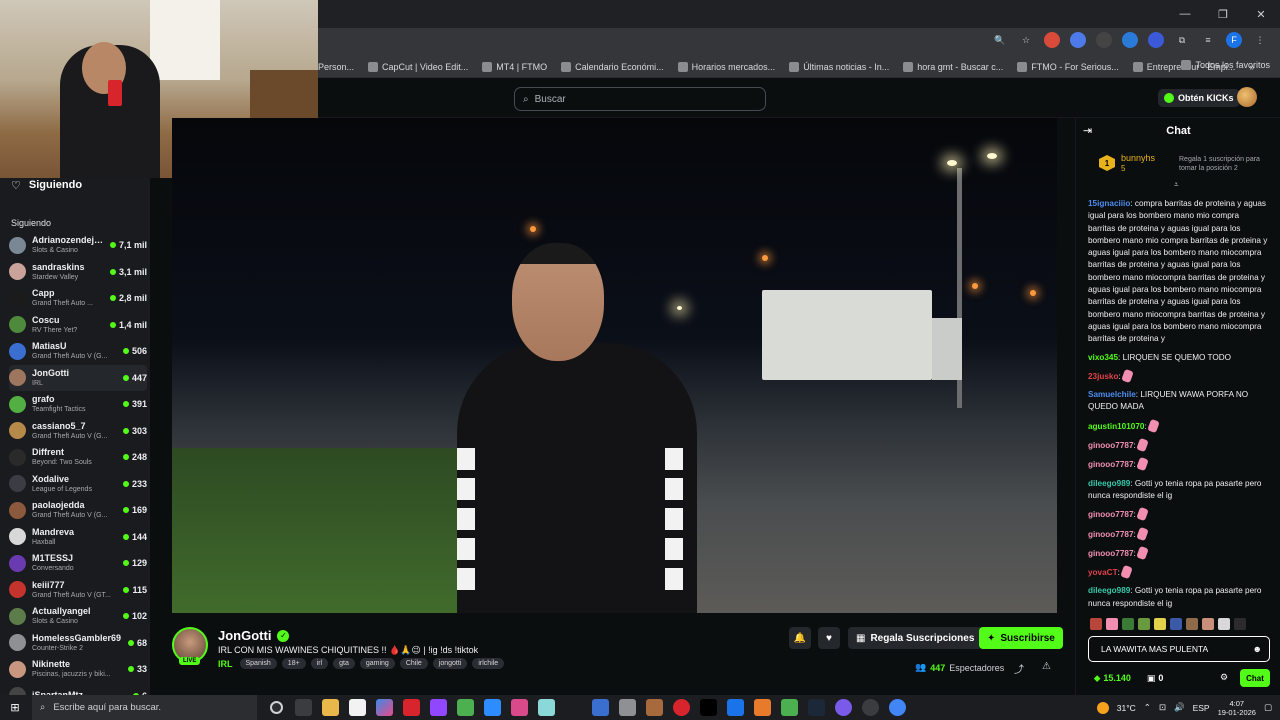 This screenshot has height=720, width=1280. Describe the element at coordinates (514, 66) in the screenshot. I see `bookmark: MT4 | FTMO` at that location.